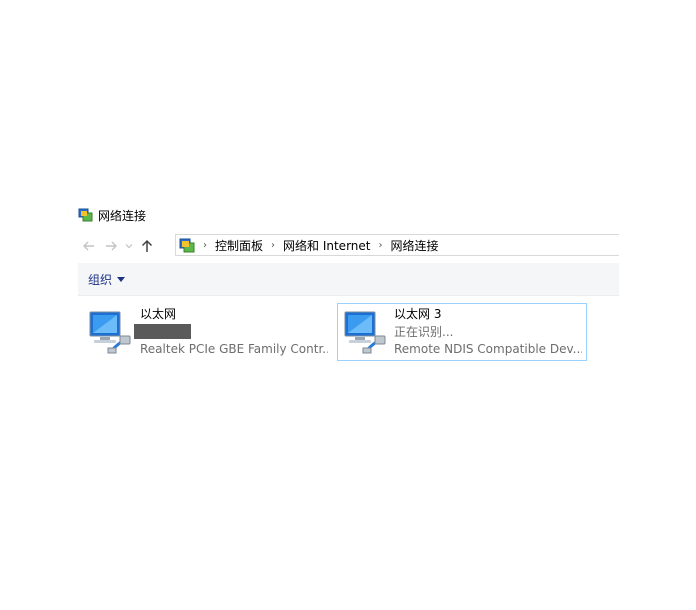 The width and height of the screenshot is (696, 610). What do you see at coordinates (89, 246) in the screenshot?
I see `back-arrow-icon` at bounding box center [89, 246].